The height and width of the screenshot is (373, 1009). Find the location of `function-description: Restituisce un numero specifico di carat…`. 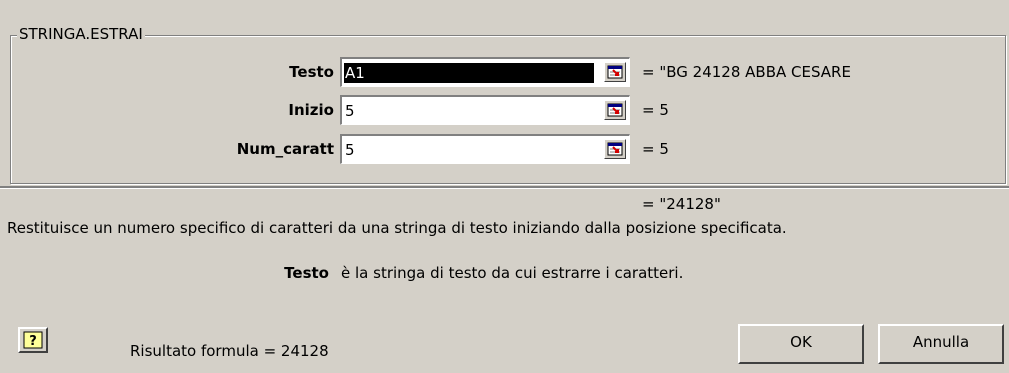

function-description: Restituisce un numero specifico di carat… is located at coordinates (397, 228).